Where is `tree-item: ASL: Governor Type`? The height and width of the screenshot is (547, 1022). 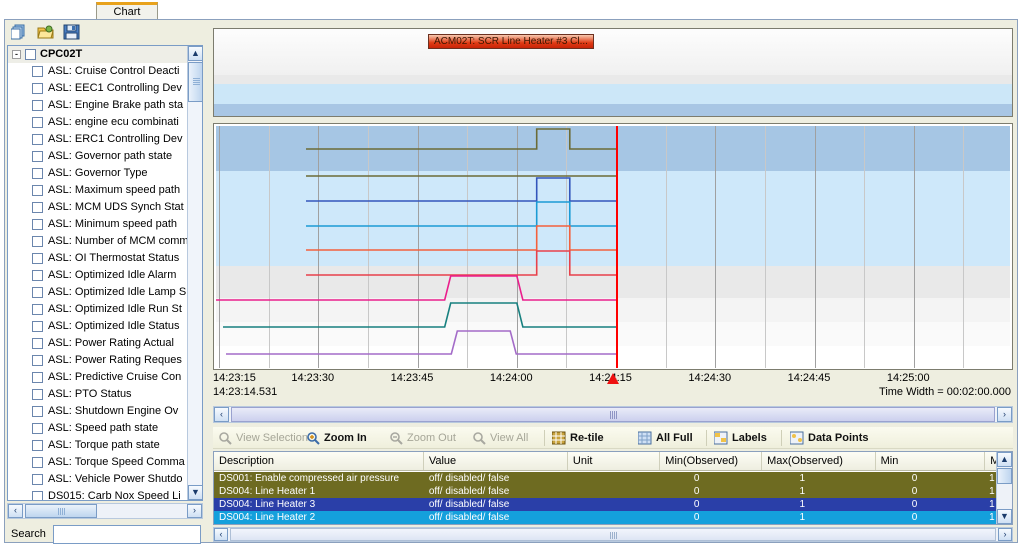
tree-item: ASL: Governor Type is located at coordinates (105, 173).